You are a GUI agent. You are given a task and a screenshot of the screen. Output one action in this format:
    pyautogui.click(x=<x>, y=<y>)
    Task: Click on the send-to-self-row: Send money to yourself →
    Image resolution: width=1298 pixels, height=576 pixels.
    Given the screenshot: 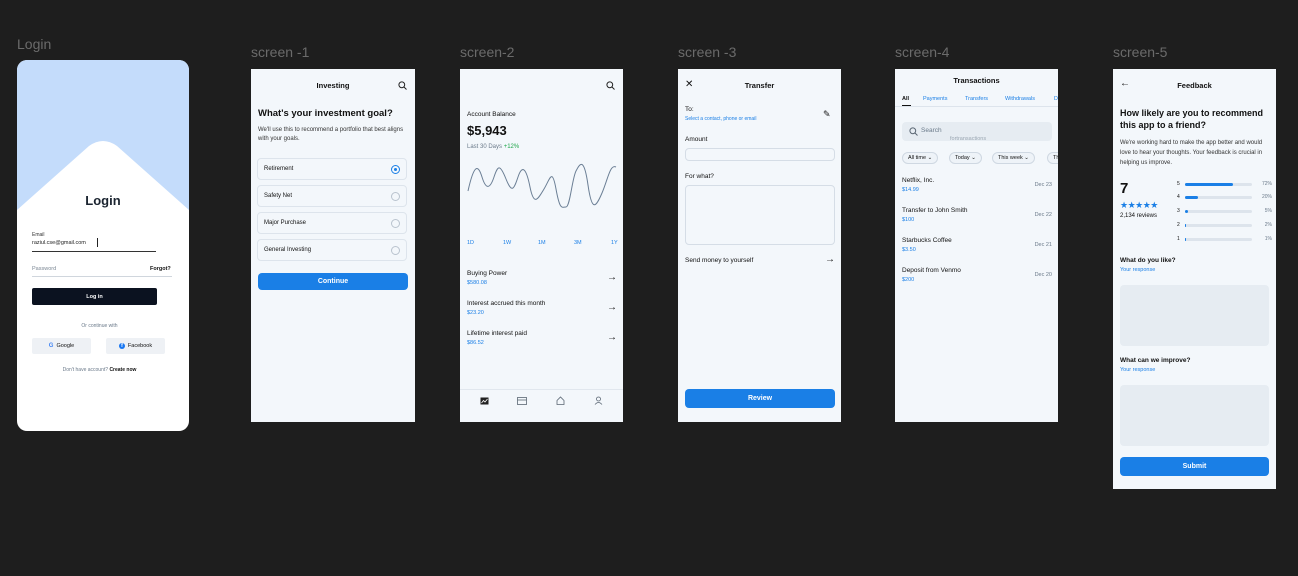 What is the action you would take?
    pyautogui.click(x=760, y=260)
    